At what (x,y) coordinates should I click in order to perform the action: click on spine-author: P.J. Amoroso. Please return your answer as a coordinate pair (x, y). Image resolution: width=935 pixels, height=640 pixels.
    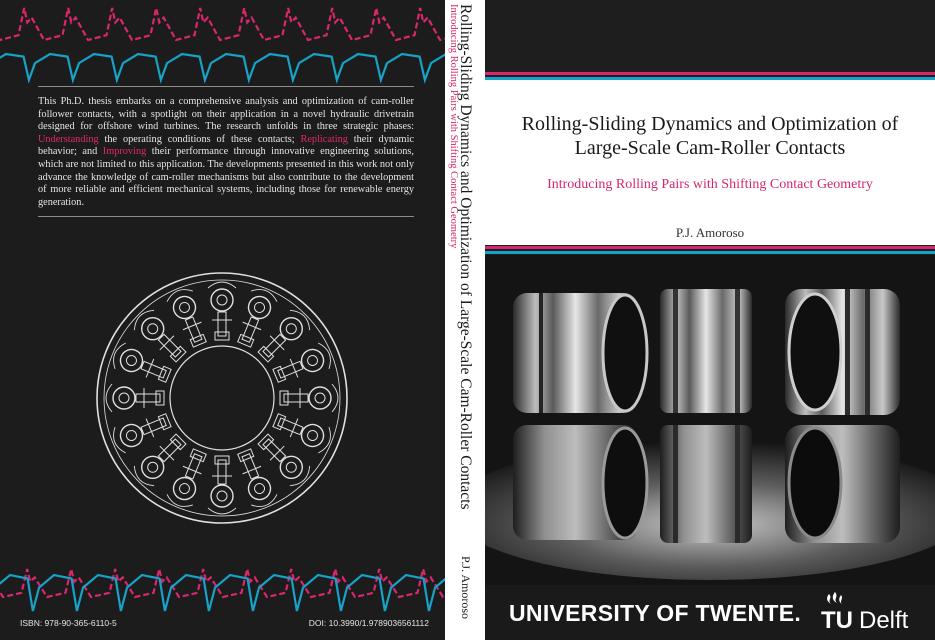
    Looking at the image, I should click on (466, 588).